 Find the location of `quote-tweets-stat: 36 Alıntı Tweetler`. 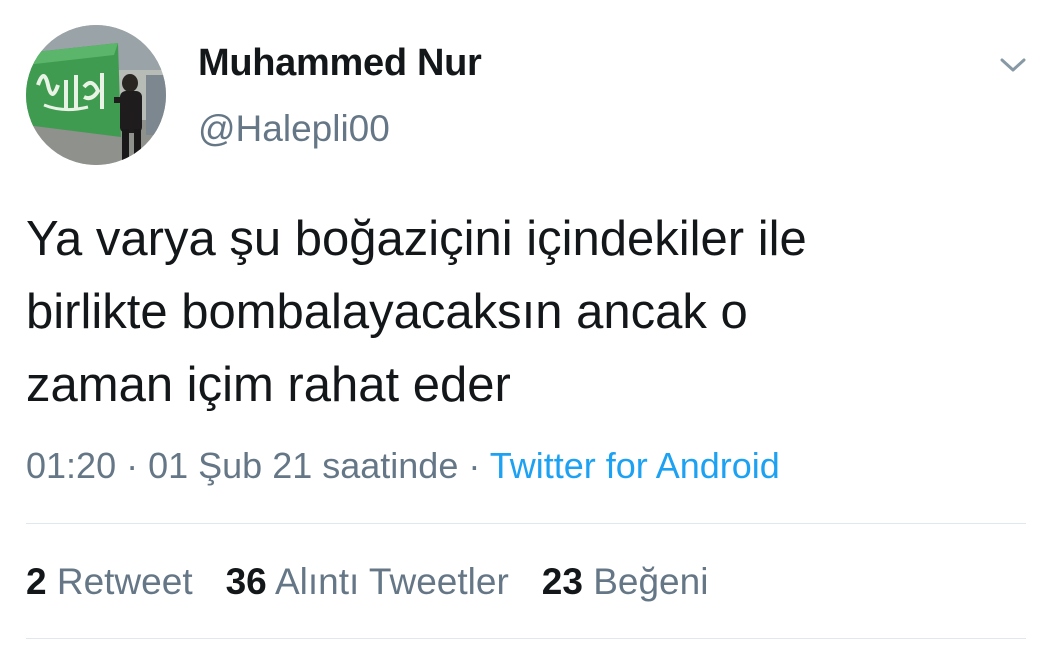

quote-tweets-stat: 36 Alıntı Tweetler is located at coordinates (367, 582).